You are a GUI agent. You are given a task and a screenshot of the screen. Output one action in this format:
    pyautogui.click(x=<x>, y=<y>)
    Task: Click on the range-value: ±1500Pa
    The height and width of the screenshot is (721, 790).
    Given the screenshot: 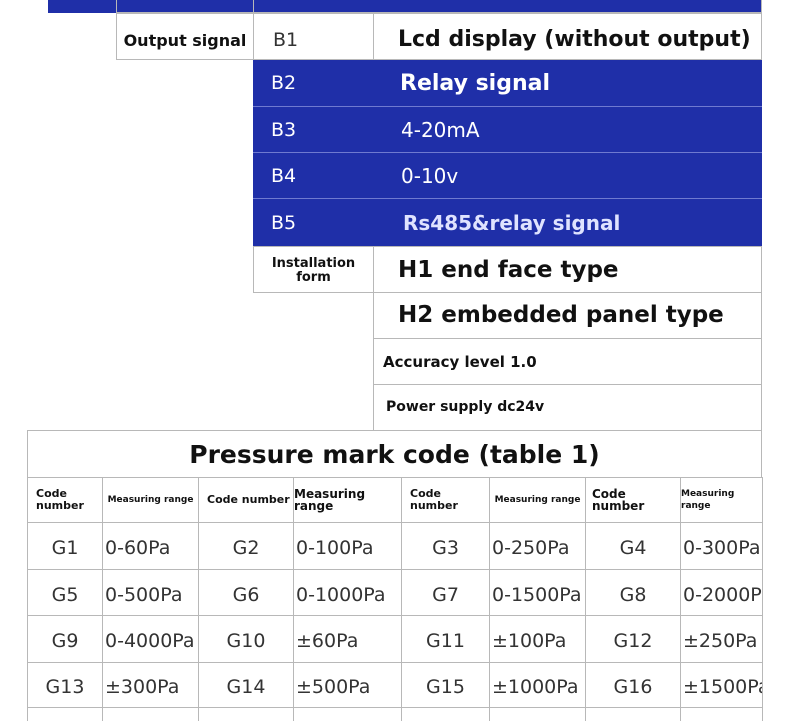 What is the action you would take?
    pyautogui.click(x=723, y=687)
    